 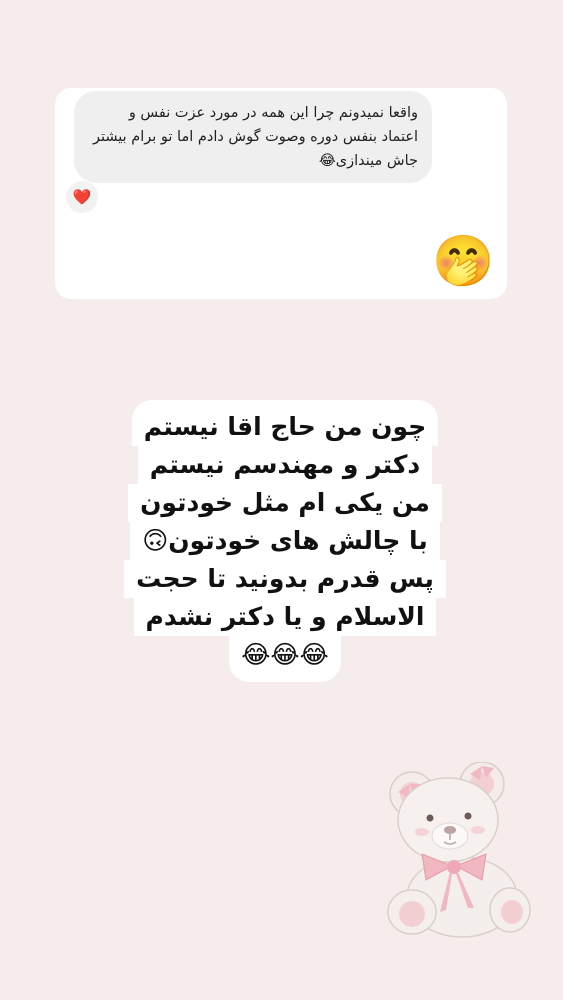 What do you see at coordinates (463, 261) in the screenshot?
I see `face-with-hand-over-mouth-icon: 🤭` at bounding box center [463, 261].